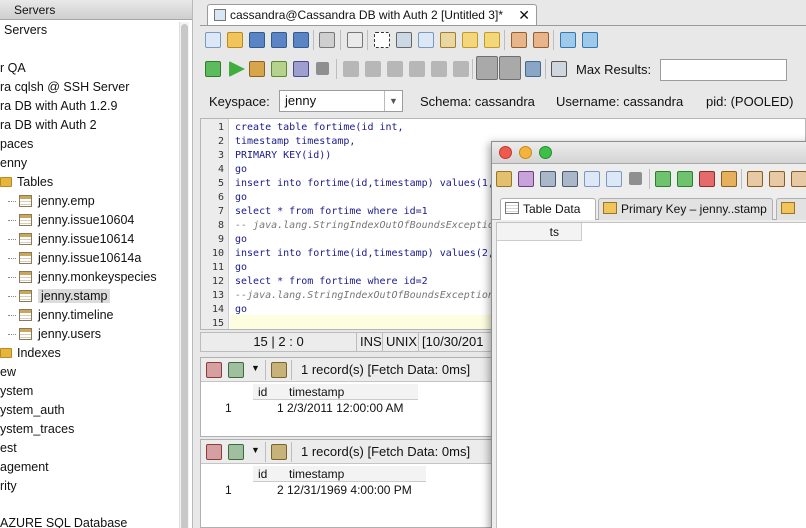  What do you see at coordinates (280, 408) in the screenshot?
I see `cell-id: 1` at bounding box center [280, 408].